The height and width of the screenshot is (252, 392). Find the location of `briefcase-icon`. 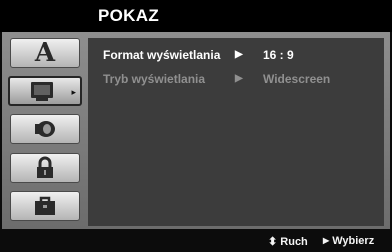

briefcase-icon is located at coordinates (45, 206).